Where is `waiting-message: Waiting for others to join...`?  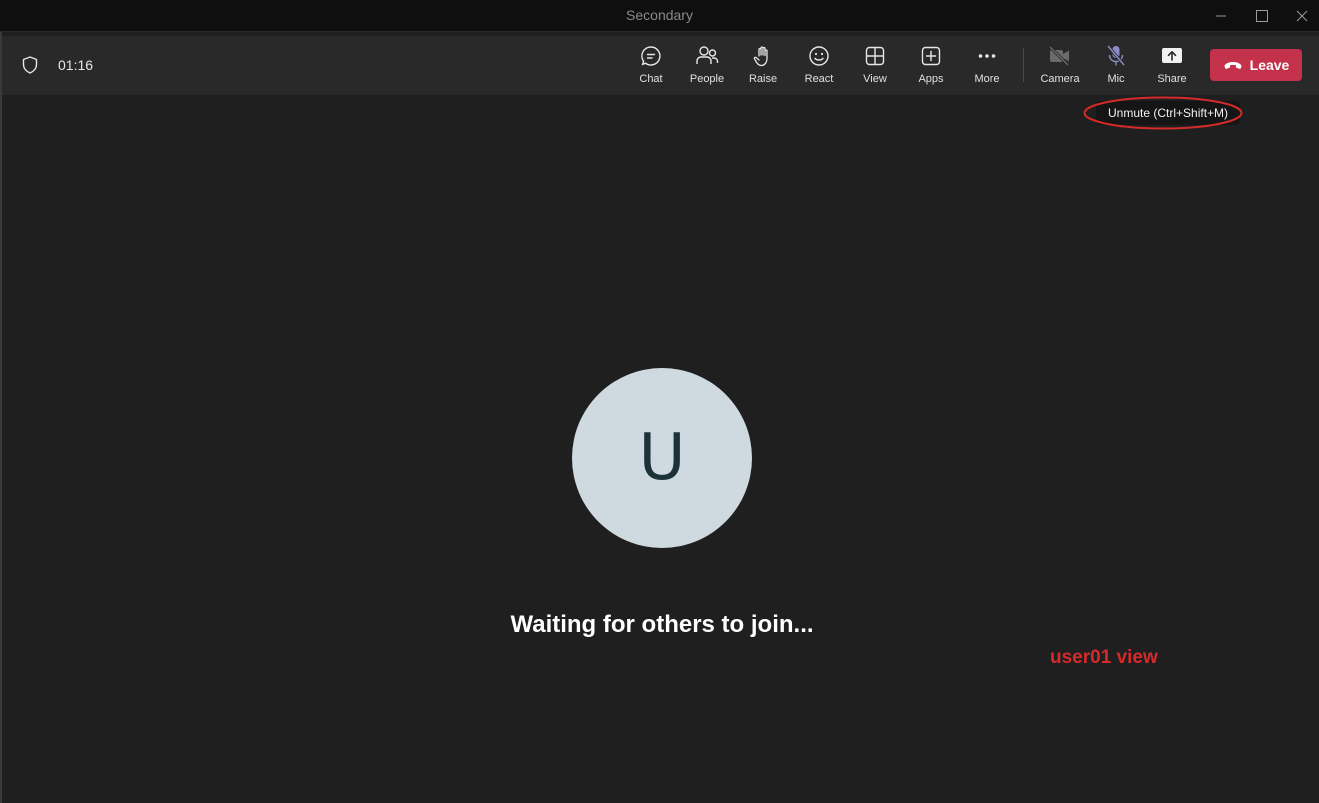
waiting-message: Waiting for others to join... is located at coordinates (662, 624).